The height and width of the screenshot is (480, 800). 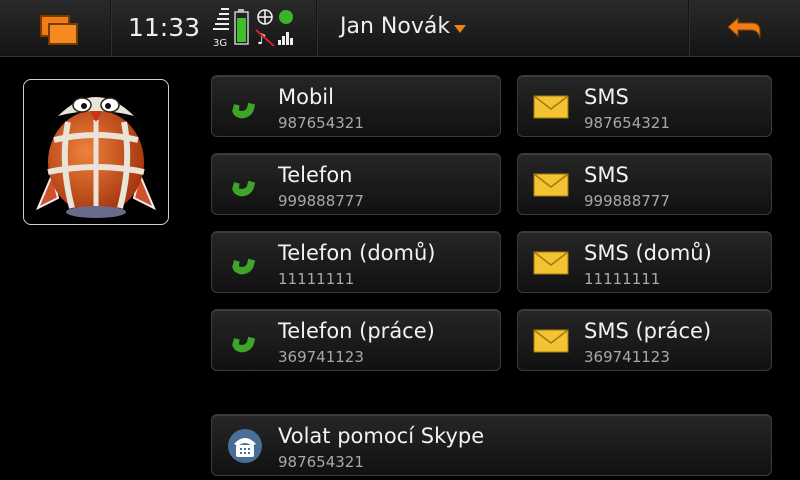 I want to click on call-label: Telefon, so click(x=315, y=175).